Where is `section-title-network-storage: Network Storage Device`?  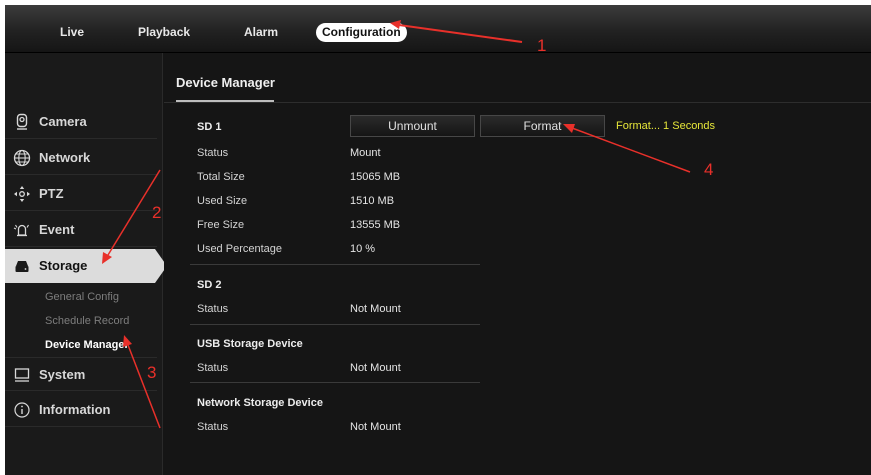 section-title-network-storage: Network Storage Device is located at coordinates (260, 403).